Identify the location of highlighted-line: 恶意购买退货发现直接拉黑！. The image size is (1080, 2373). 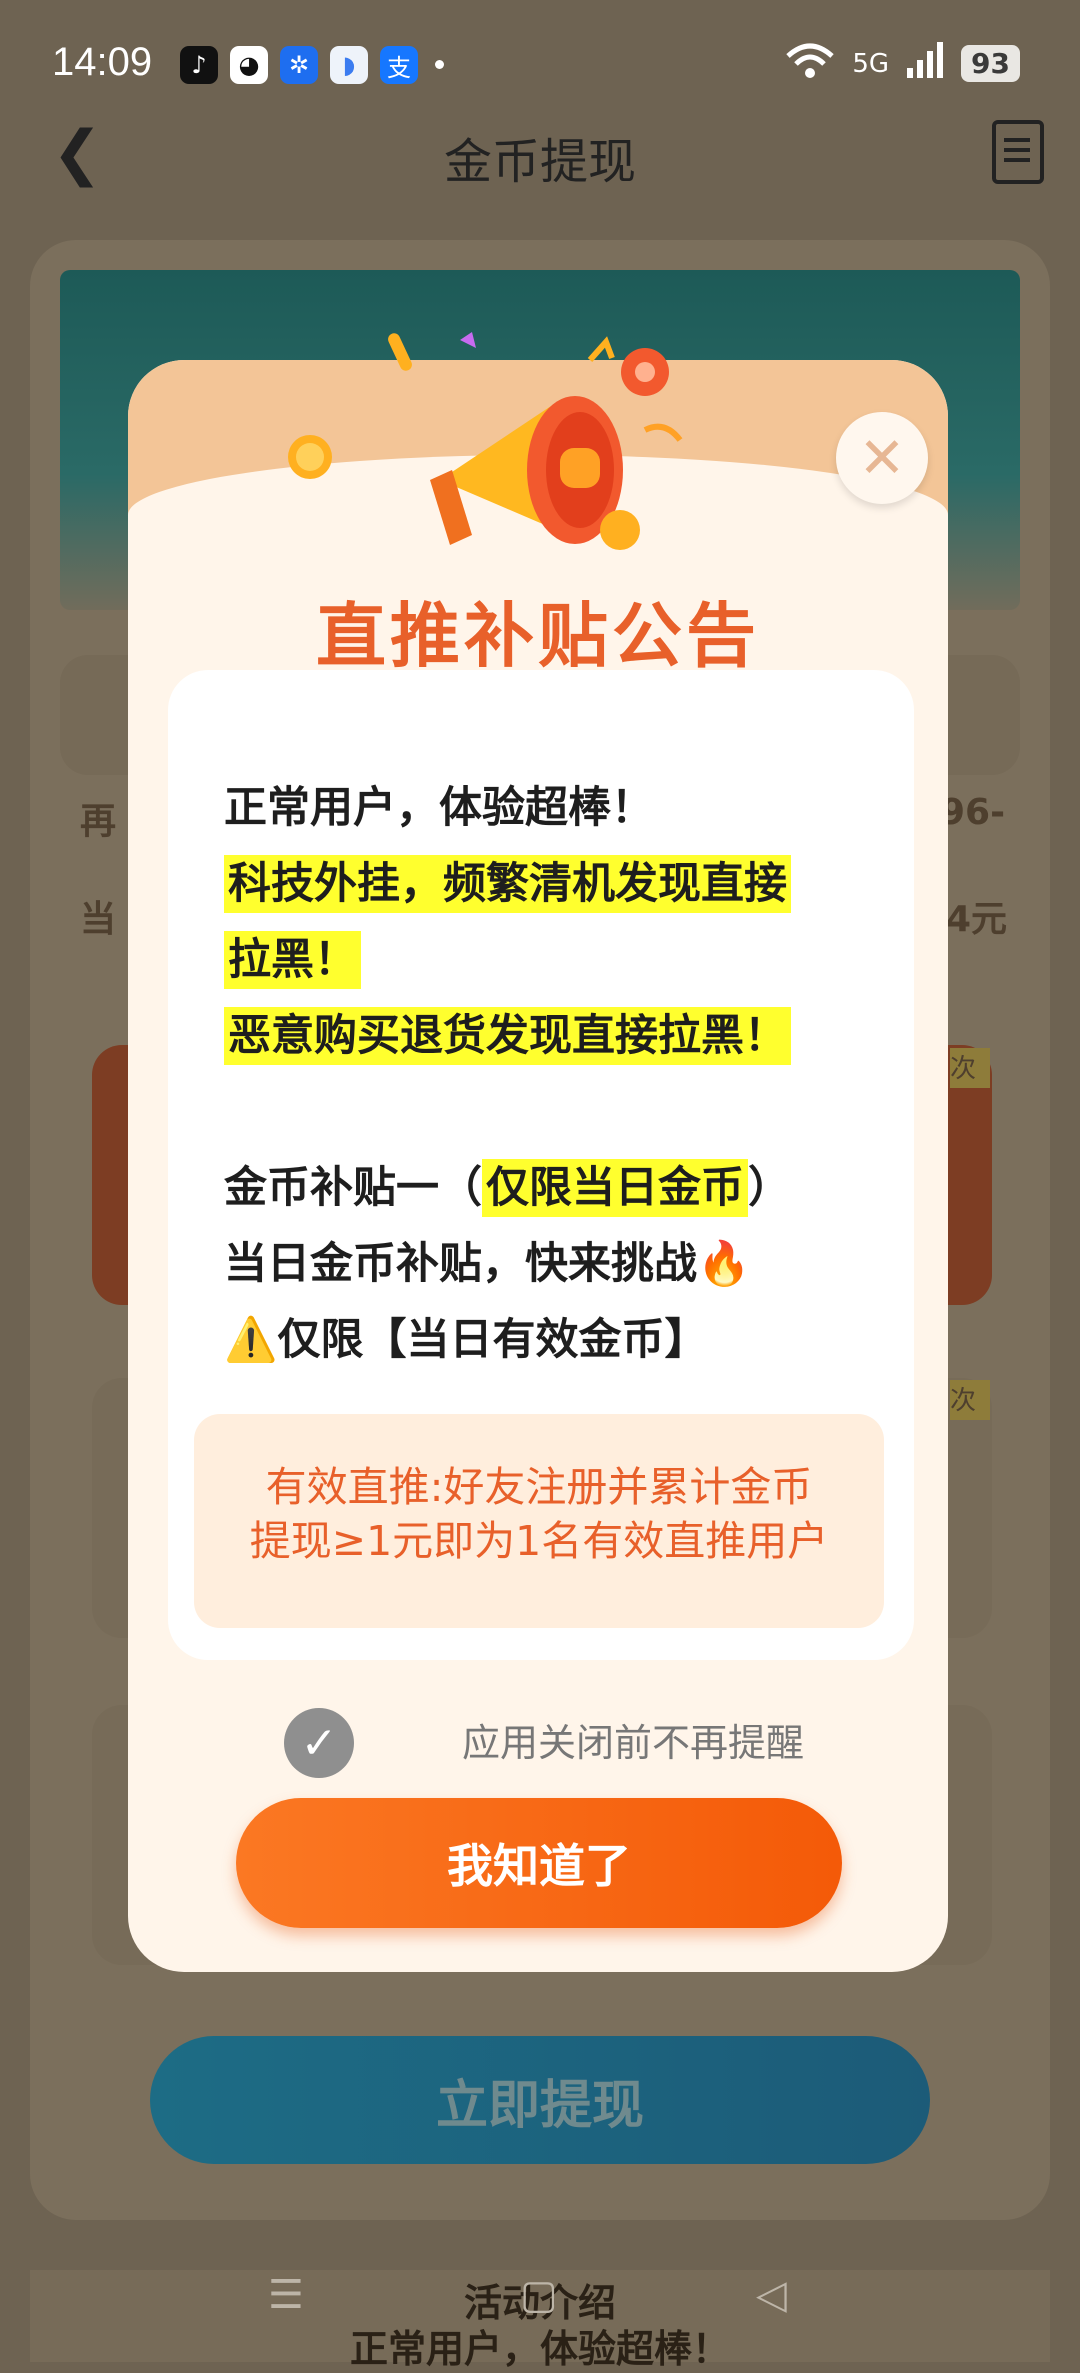
(507, 1036).